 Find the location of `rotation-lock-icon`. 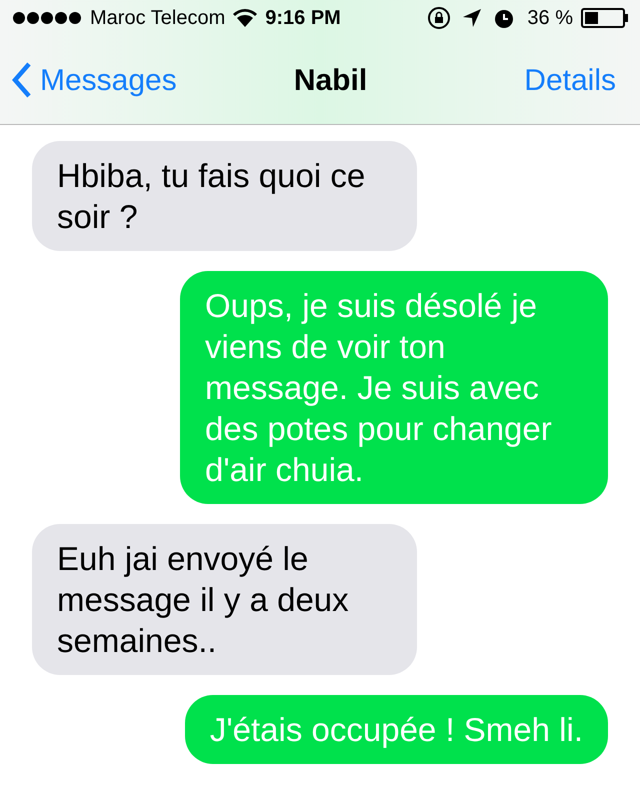

rotation-lock-icon is located at coordinates (439, 18).